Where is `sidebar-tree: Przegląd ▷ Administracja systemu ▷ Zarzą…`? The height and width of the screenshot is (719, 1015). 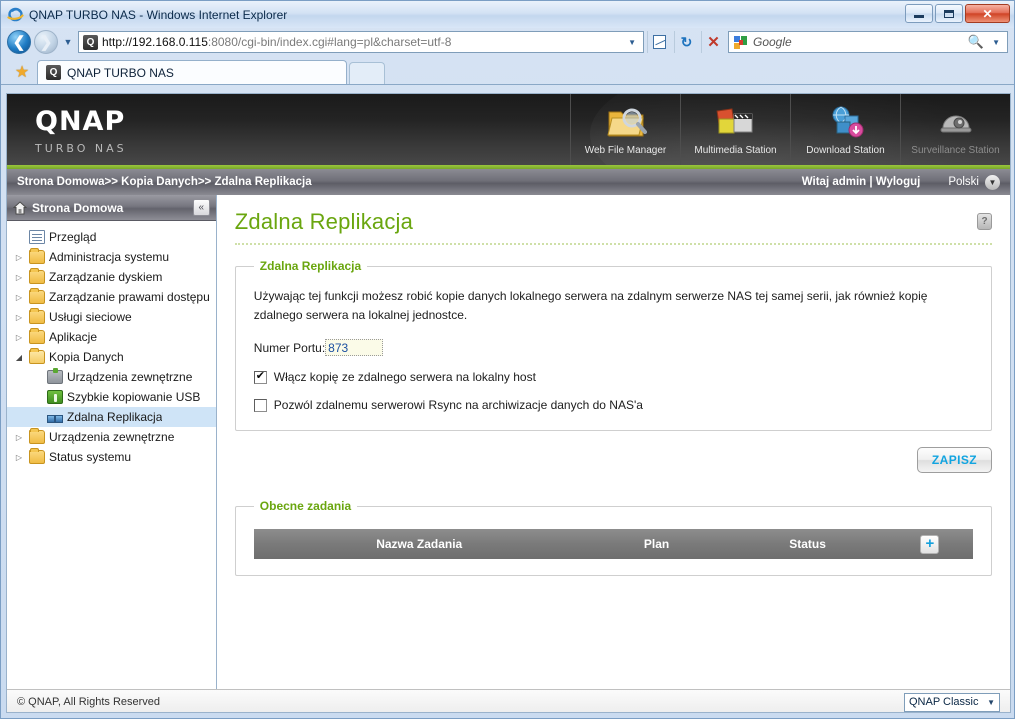 sidebar-tree: Przegląd ▷ Administracja systemu ▷ Zarzą… is located at coordinates (111, 455).